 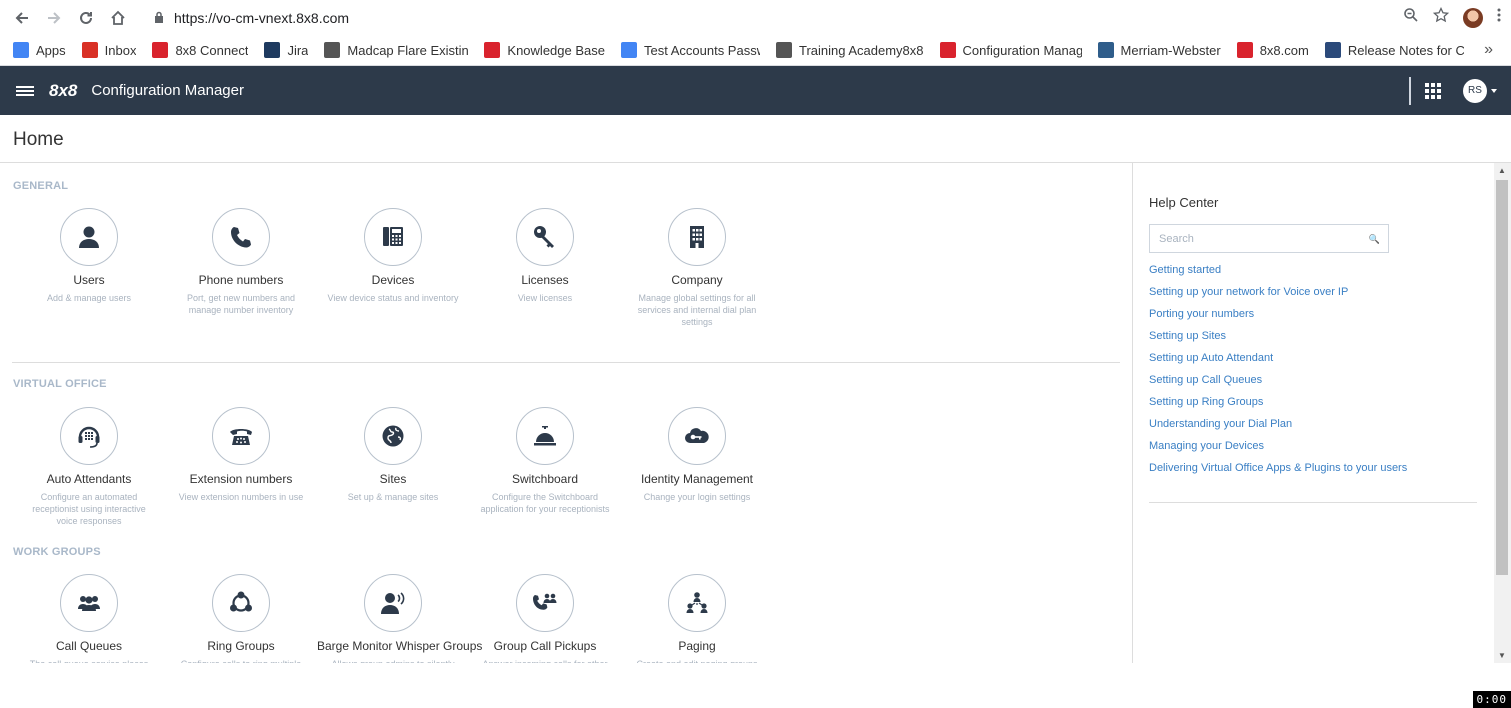 I want to click on ring-group-icon, so click(x=241, y=603).